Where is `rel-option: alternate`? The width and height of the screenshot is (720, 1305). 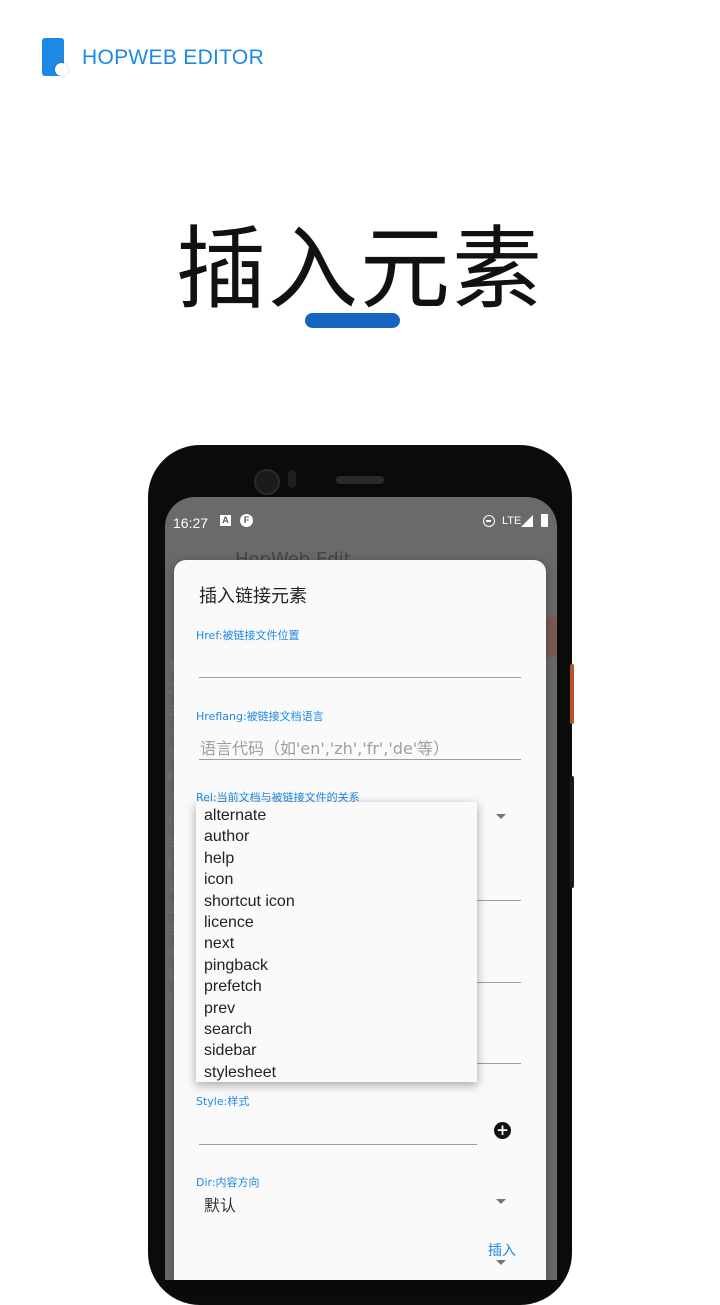 rel-option: alternate is located at coordinates (336, 815).